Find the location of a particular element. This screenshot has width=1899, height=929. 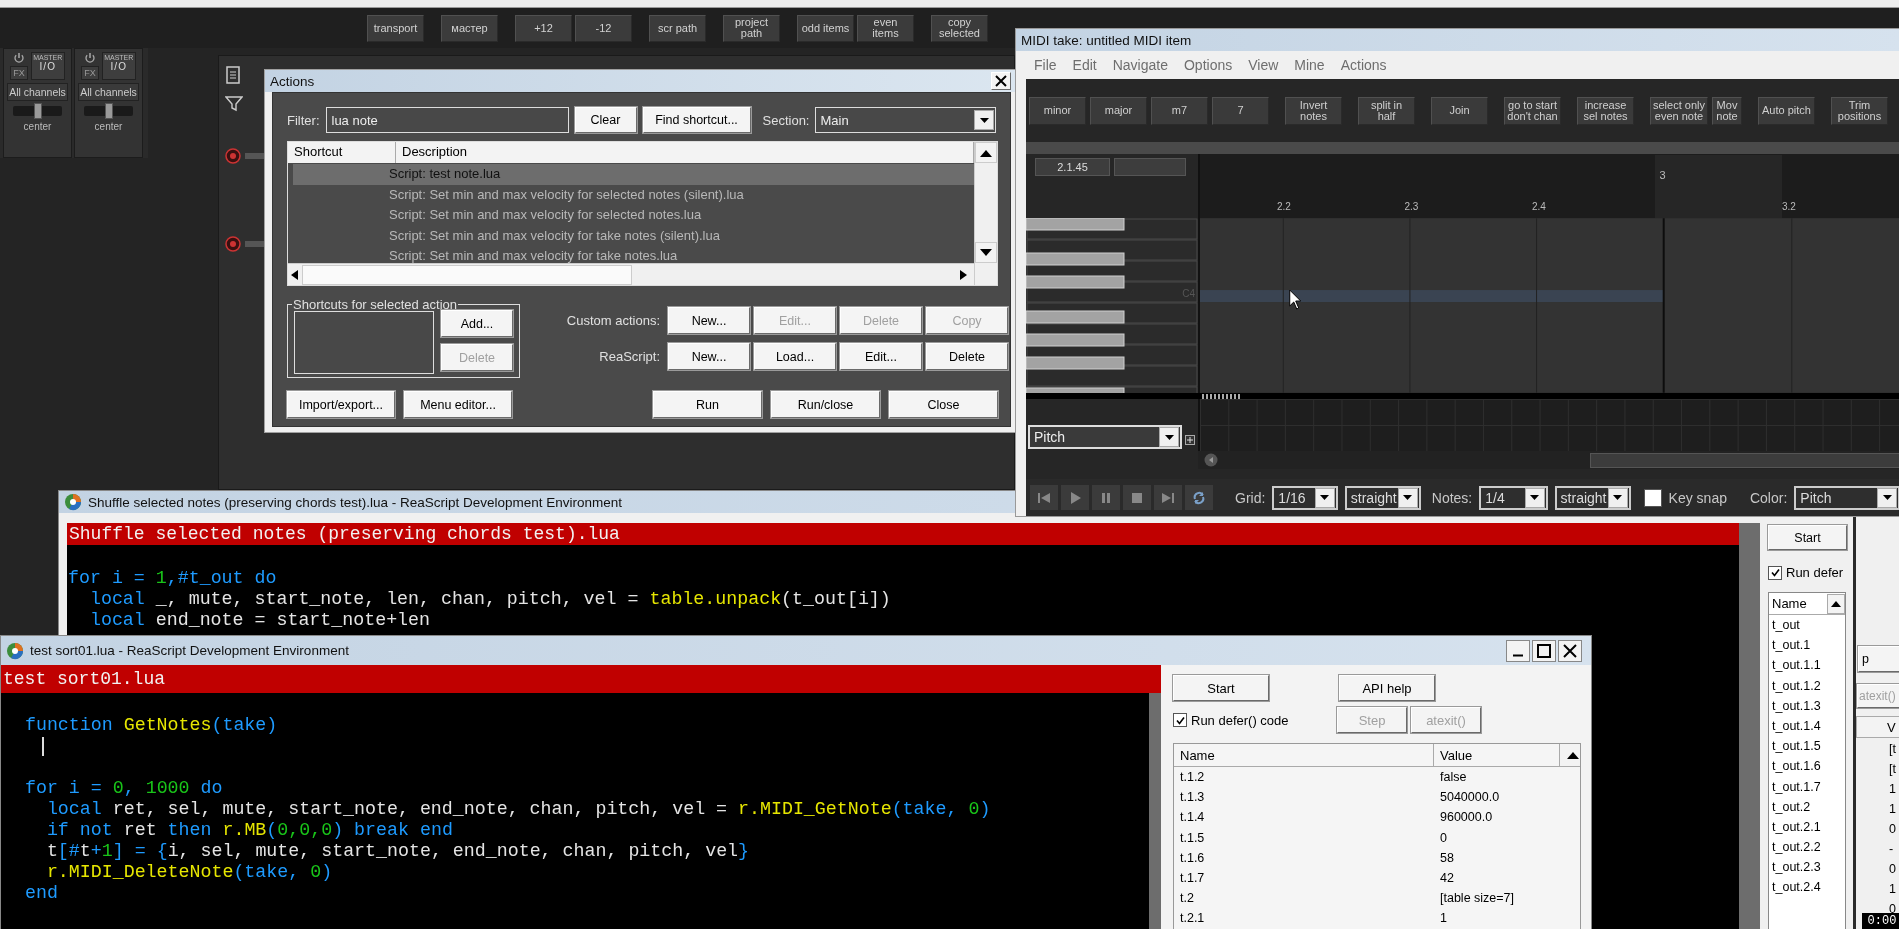

toolbar-button: m7 is located at coordinates (1179, 110).